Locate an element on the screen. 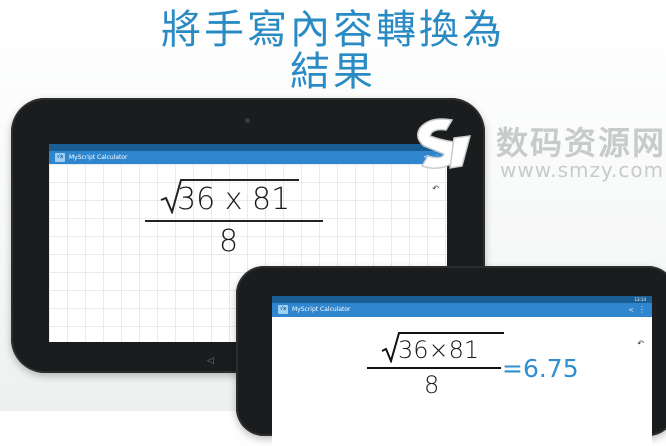  status-time: 13:14 is located at coordinates (640, 299).